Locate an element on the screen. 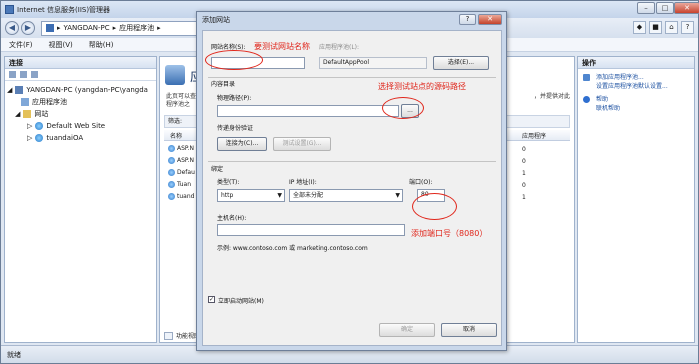  type-label: 类型(T): is located at coordinates (228, 182).